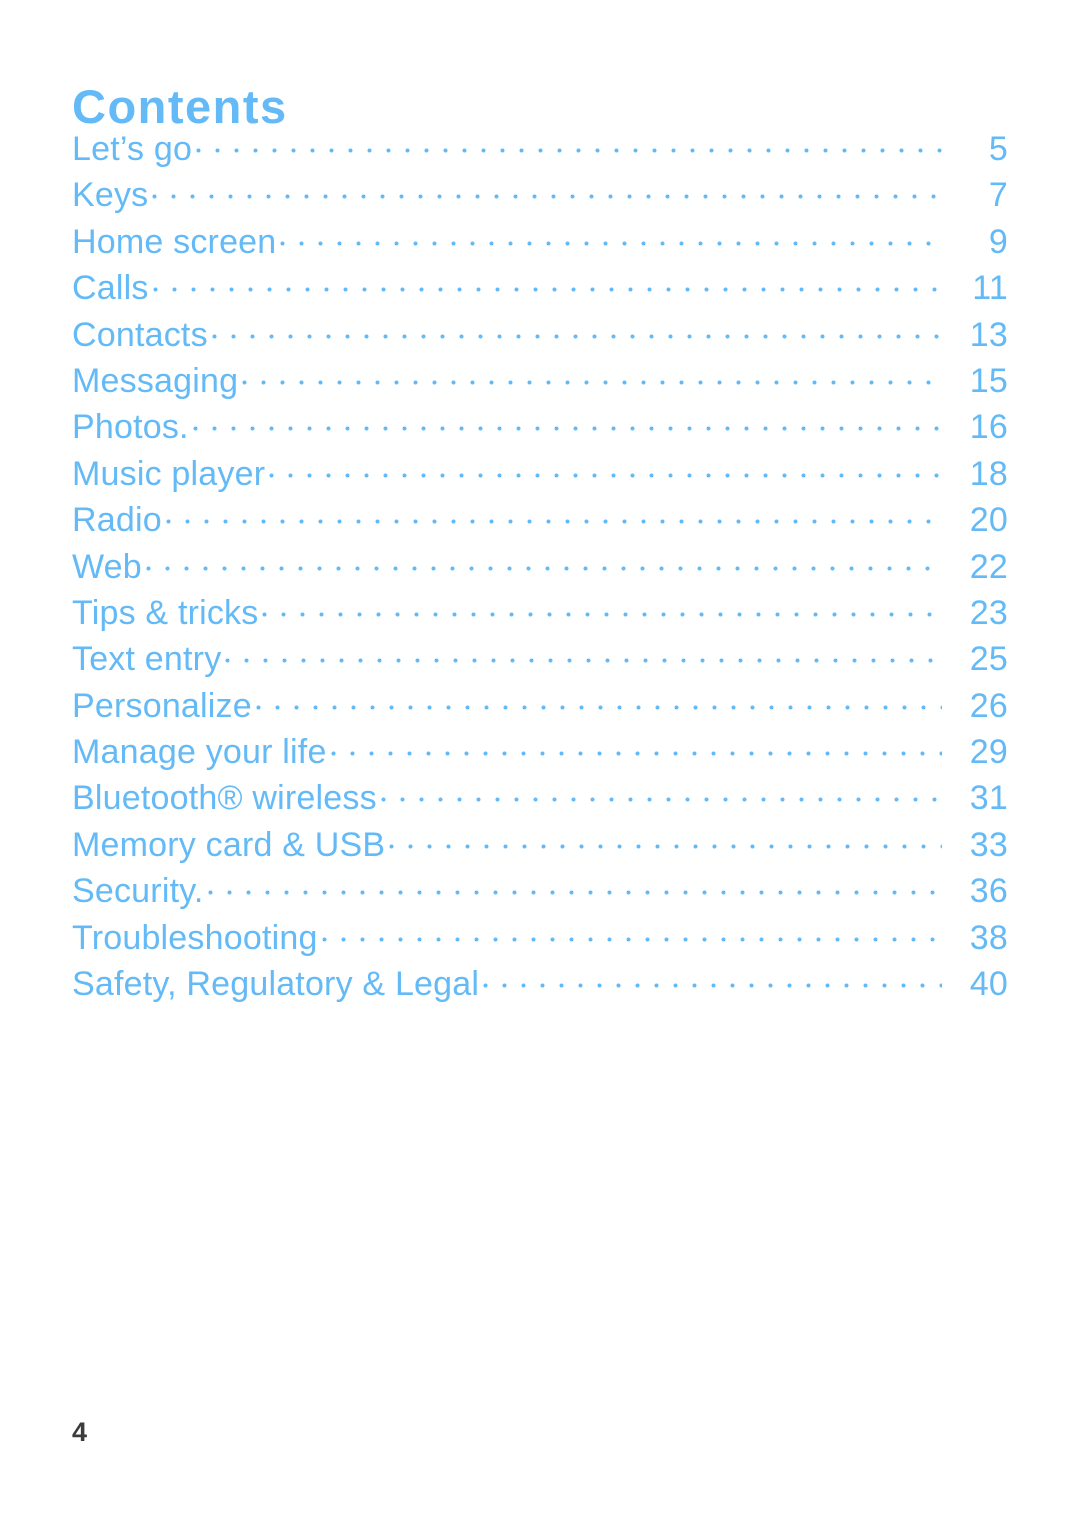 The width and height of the screenshot is (1080, 1532). What do you see at coordinates (988, 473) in the screenshot?
I see `toc-entry-page-number: 18` at bounding box center [988, 473].